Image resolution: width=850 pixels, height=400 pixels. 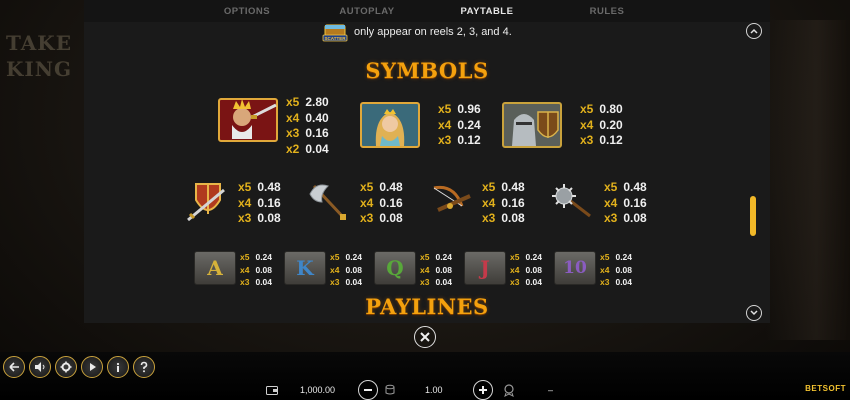 I want to click on letter-j-tile: J, so click(x=485, y=268).